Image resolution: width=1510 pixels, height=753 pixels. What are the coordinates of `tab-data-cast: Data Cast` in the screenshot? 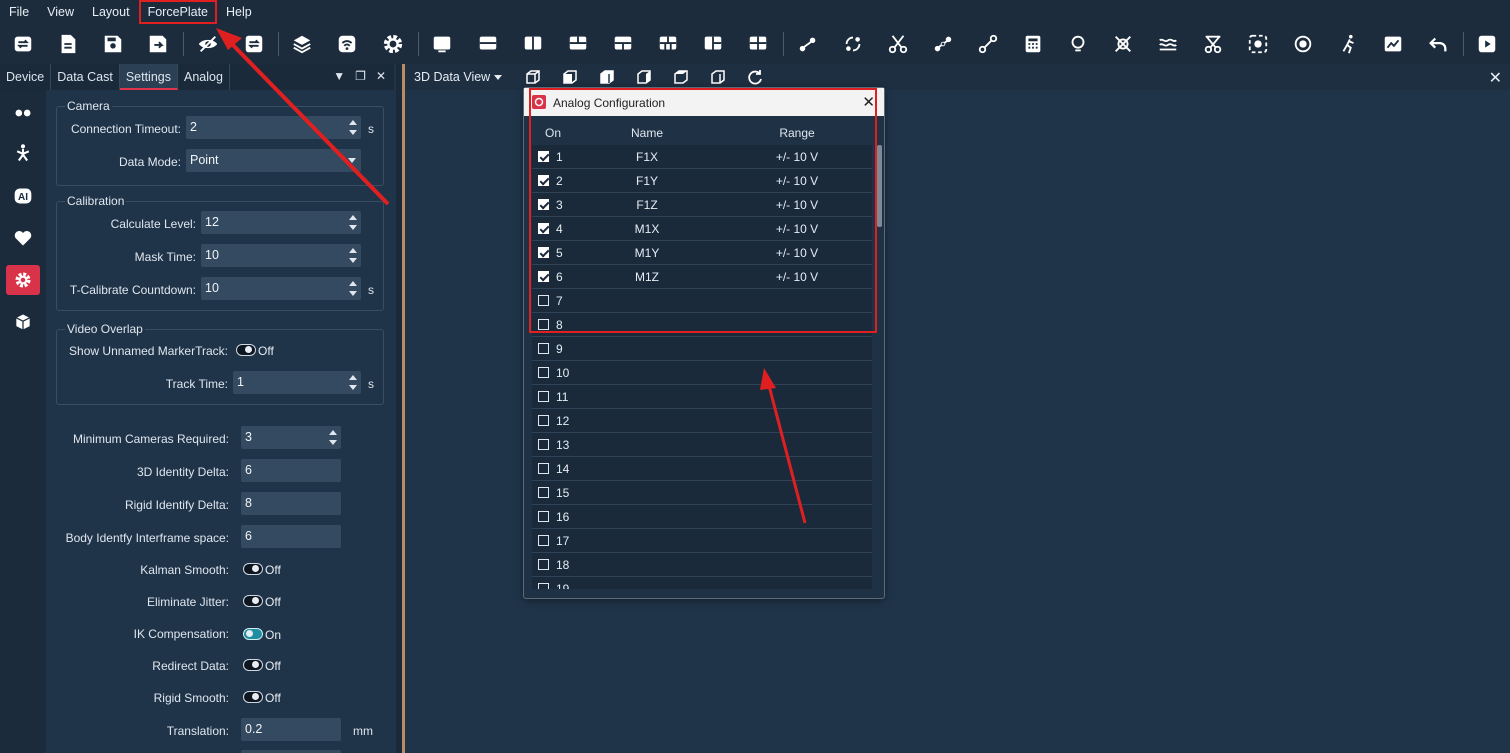 It's located at (85, 77).